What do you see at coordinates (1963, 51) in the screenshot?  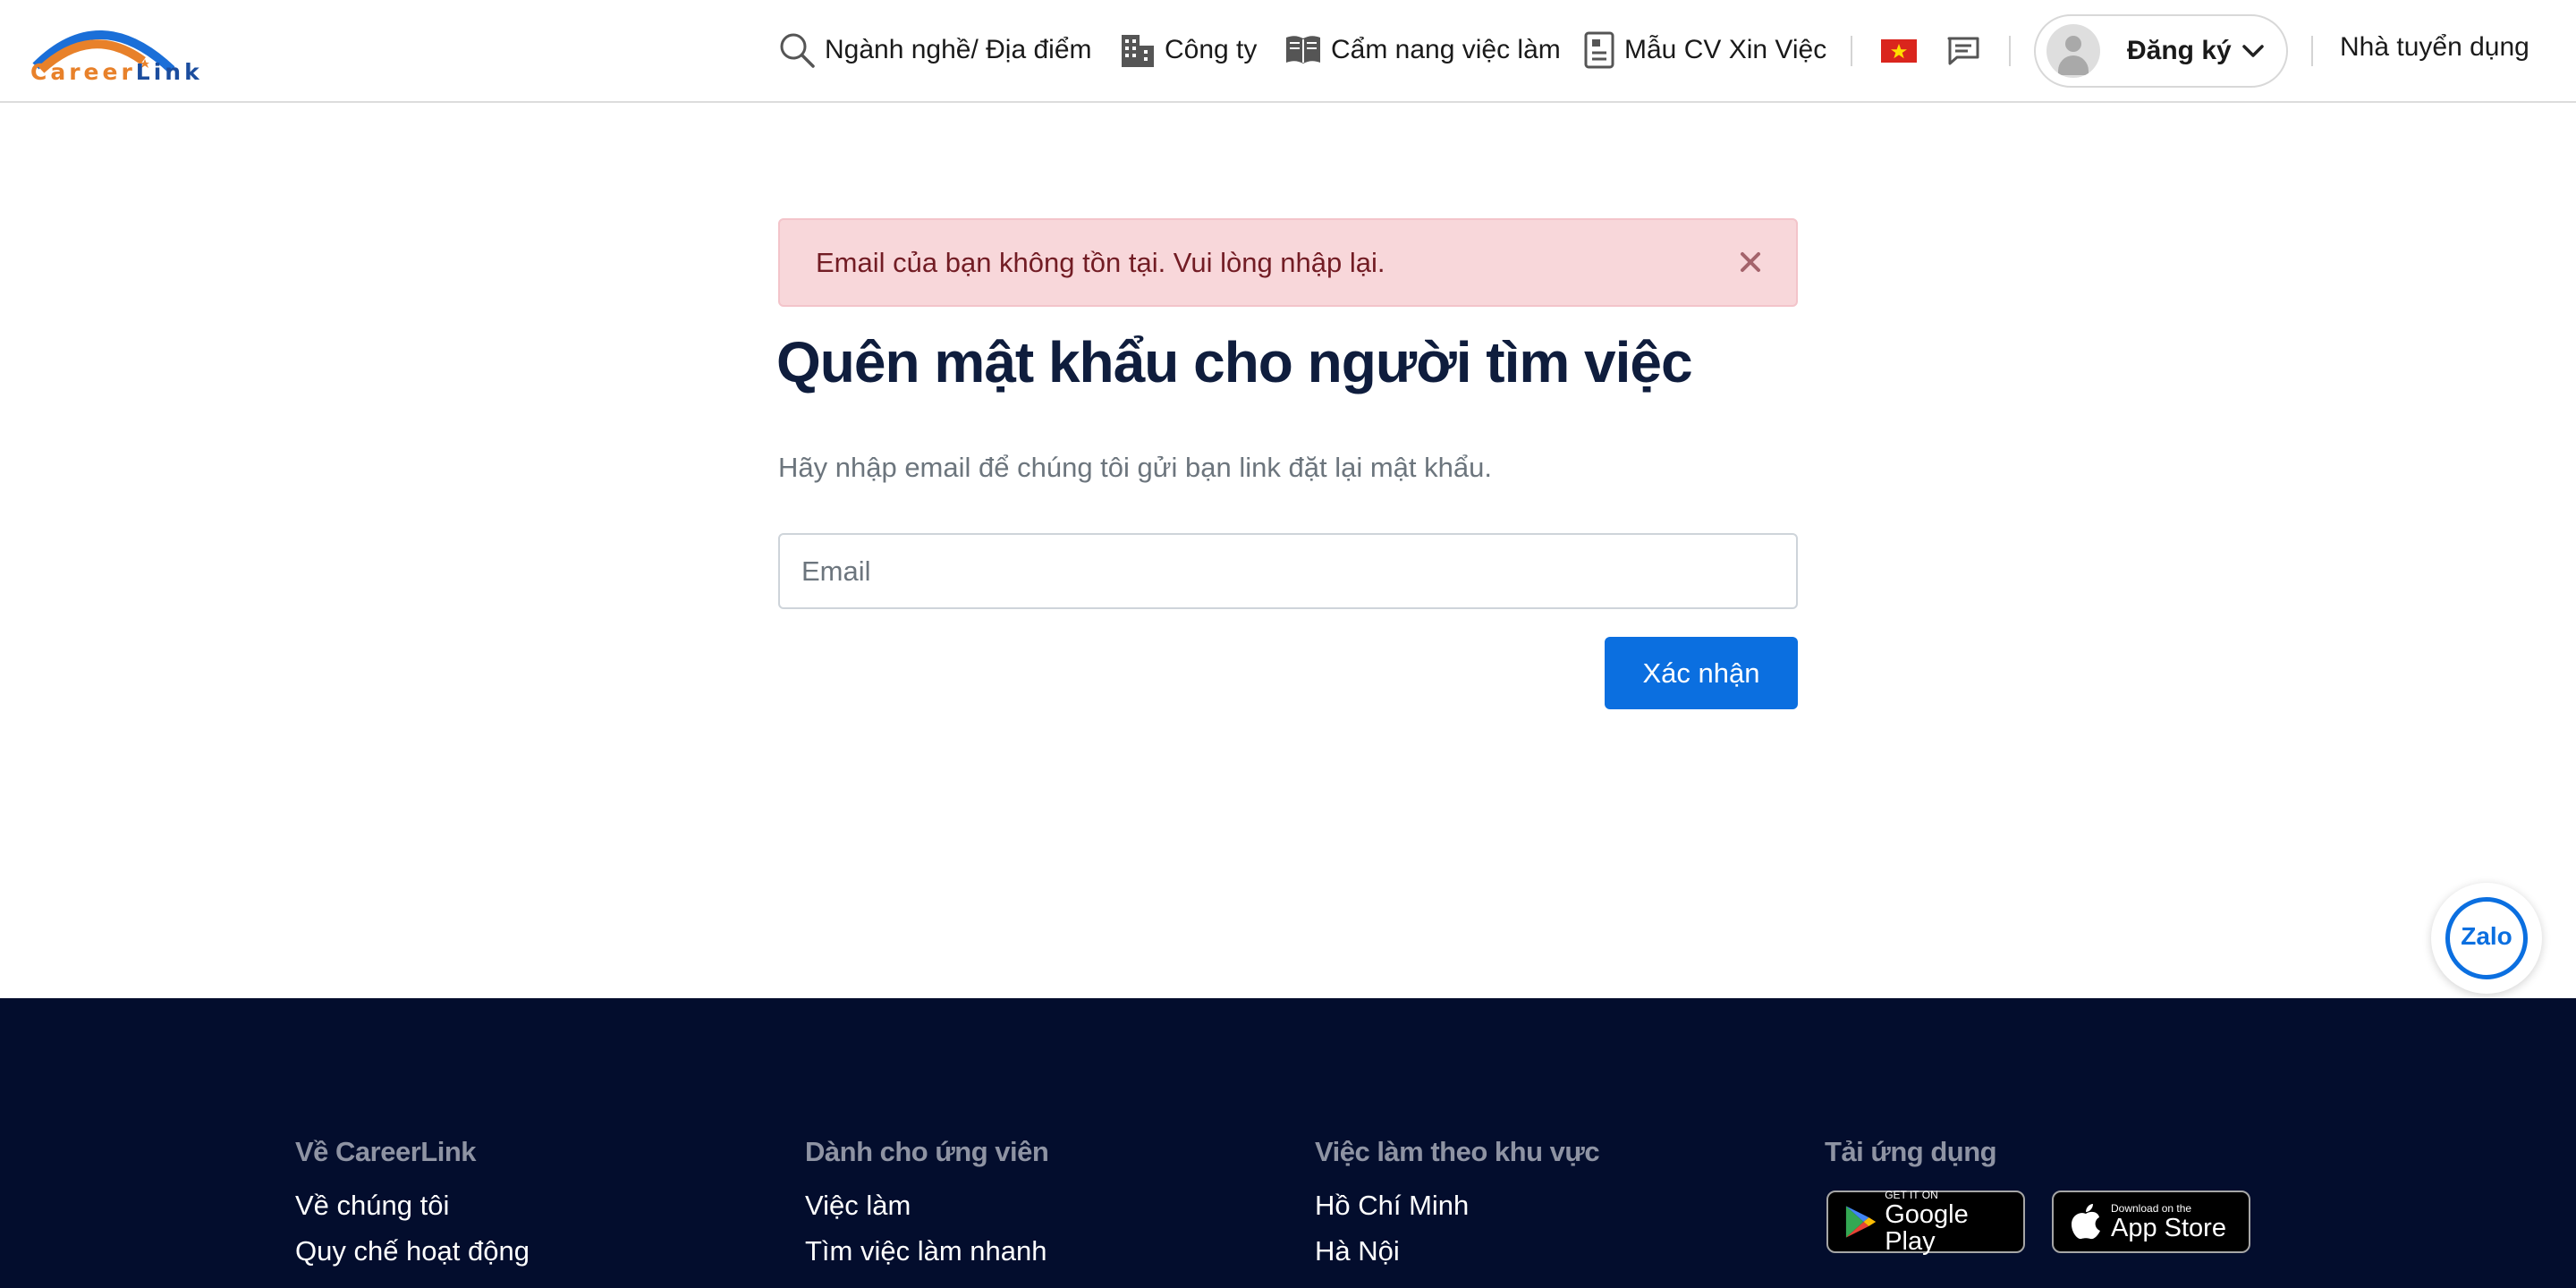 I see `message-icon` at bounding box center [1963, 51].